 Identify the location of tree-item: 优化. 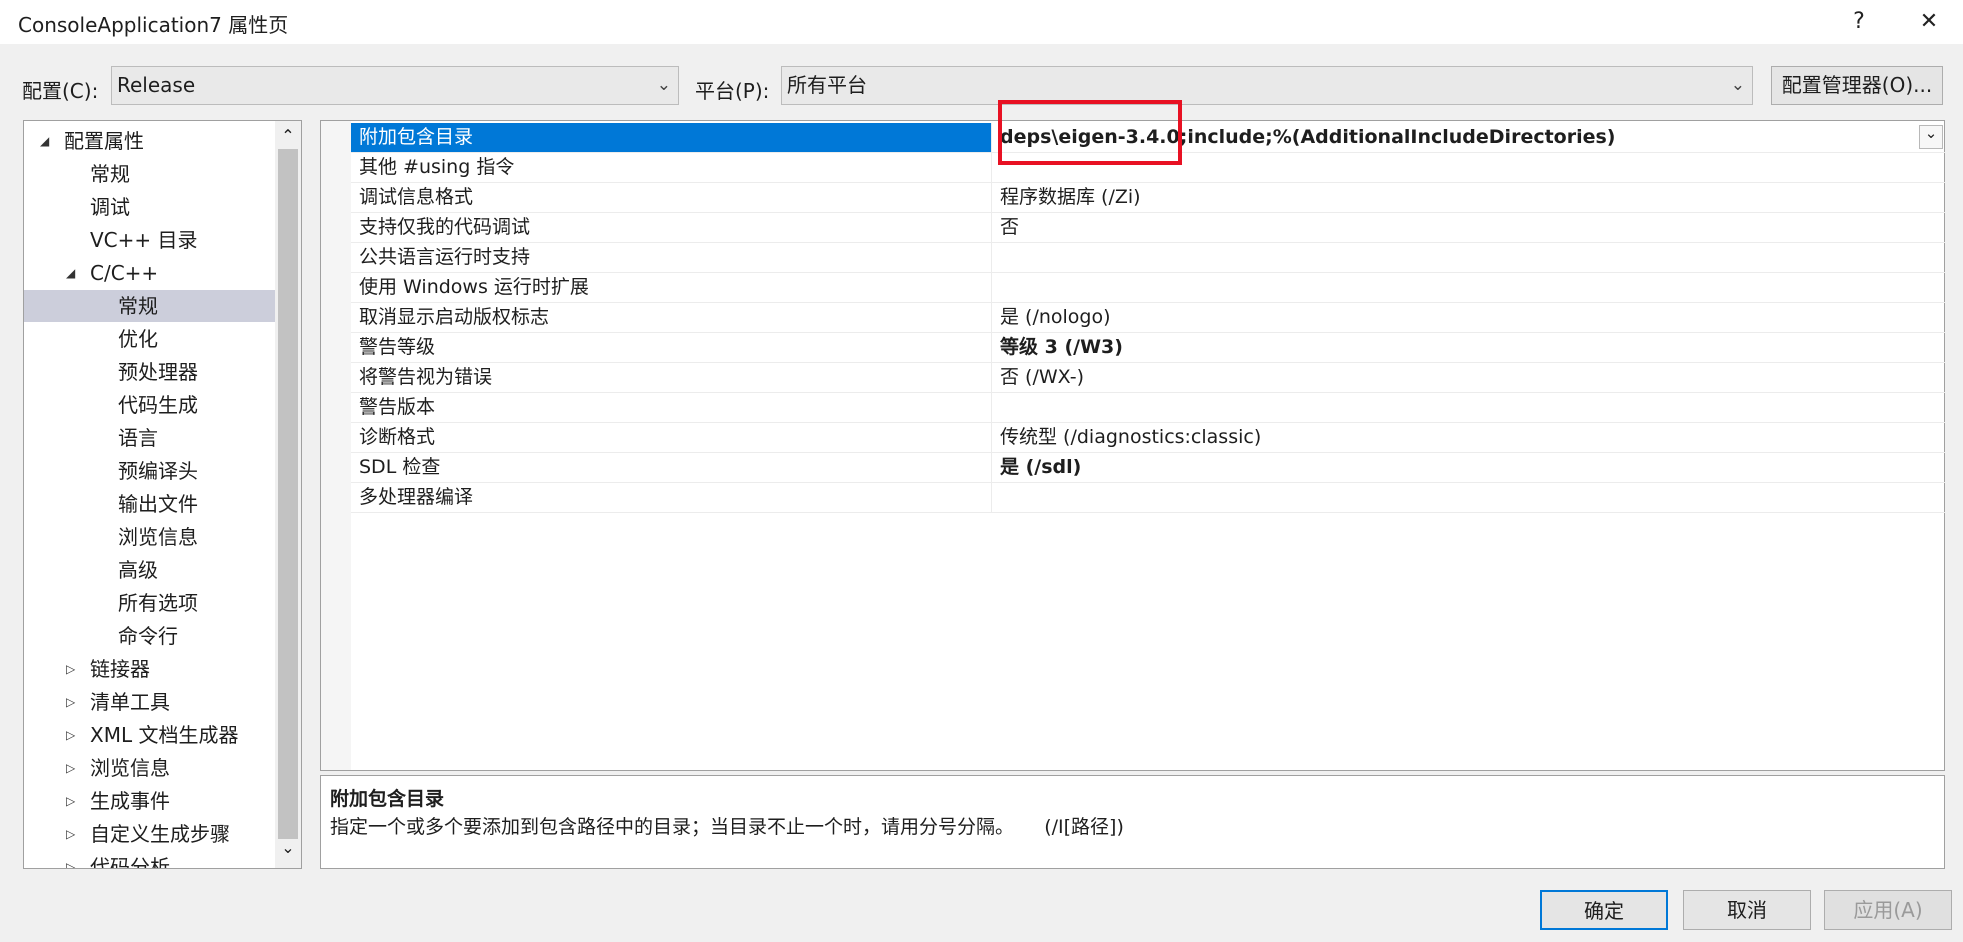
(138, 339).